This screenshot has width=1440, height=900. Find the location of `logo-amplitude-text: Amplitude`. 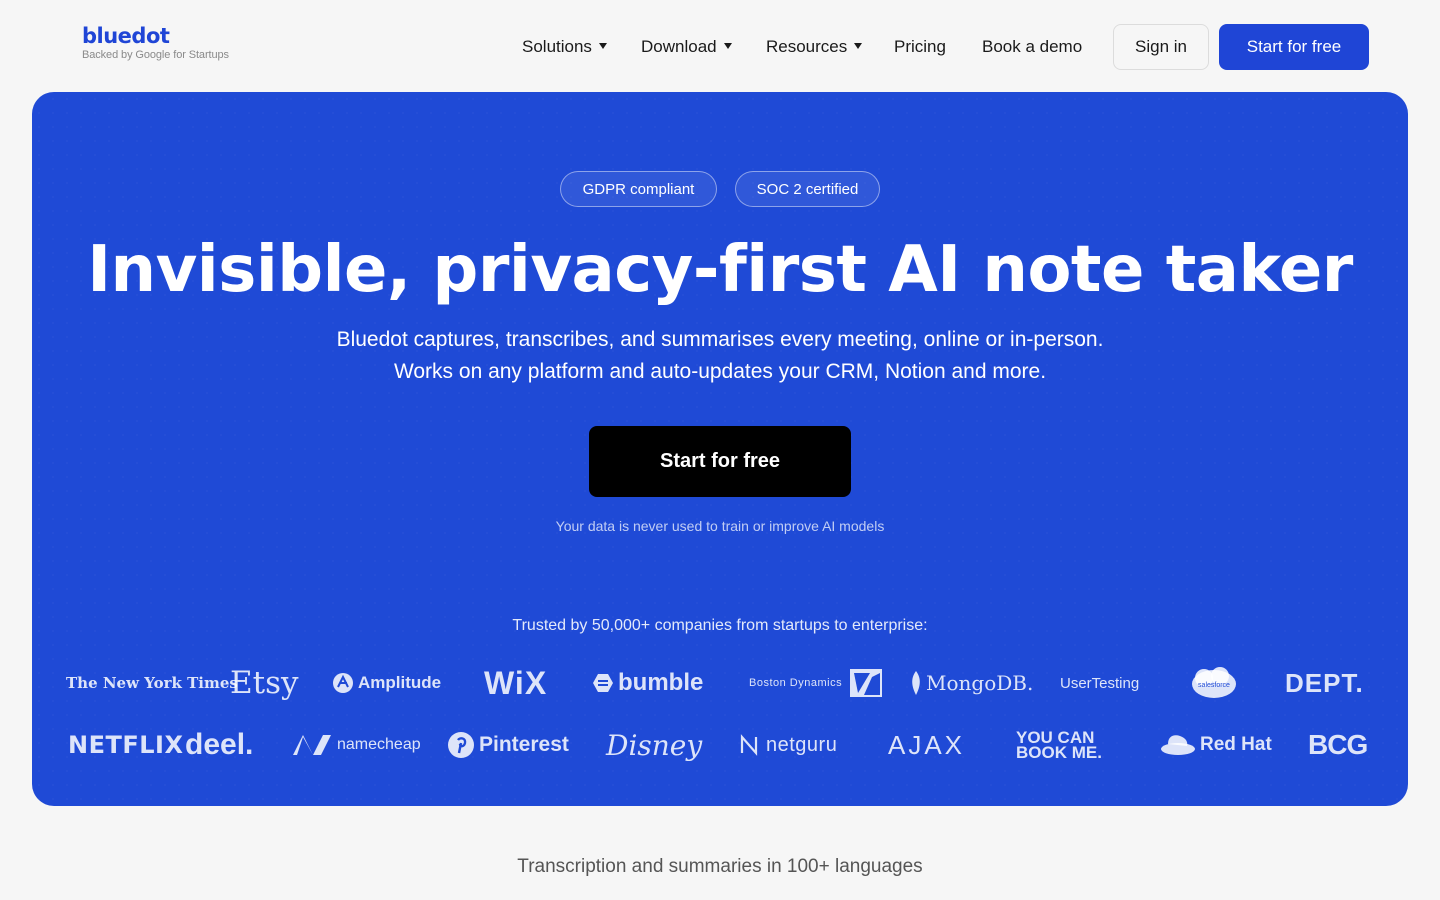

logo-amplitude-text: Amplitude is located at coordinates (400, 682).